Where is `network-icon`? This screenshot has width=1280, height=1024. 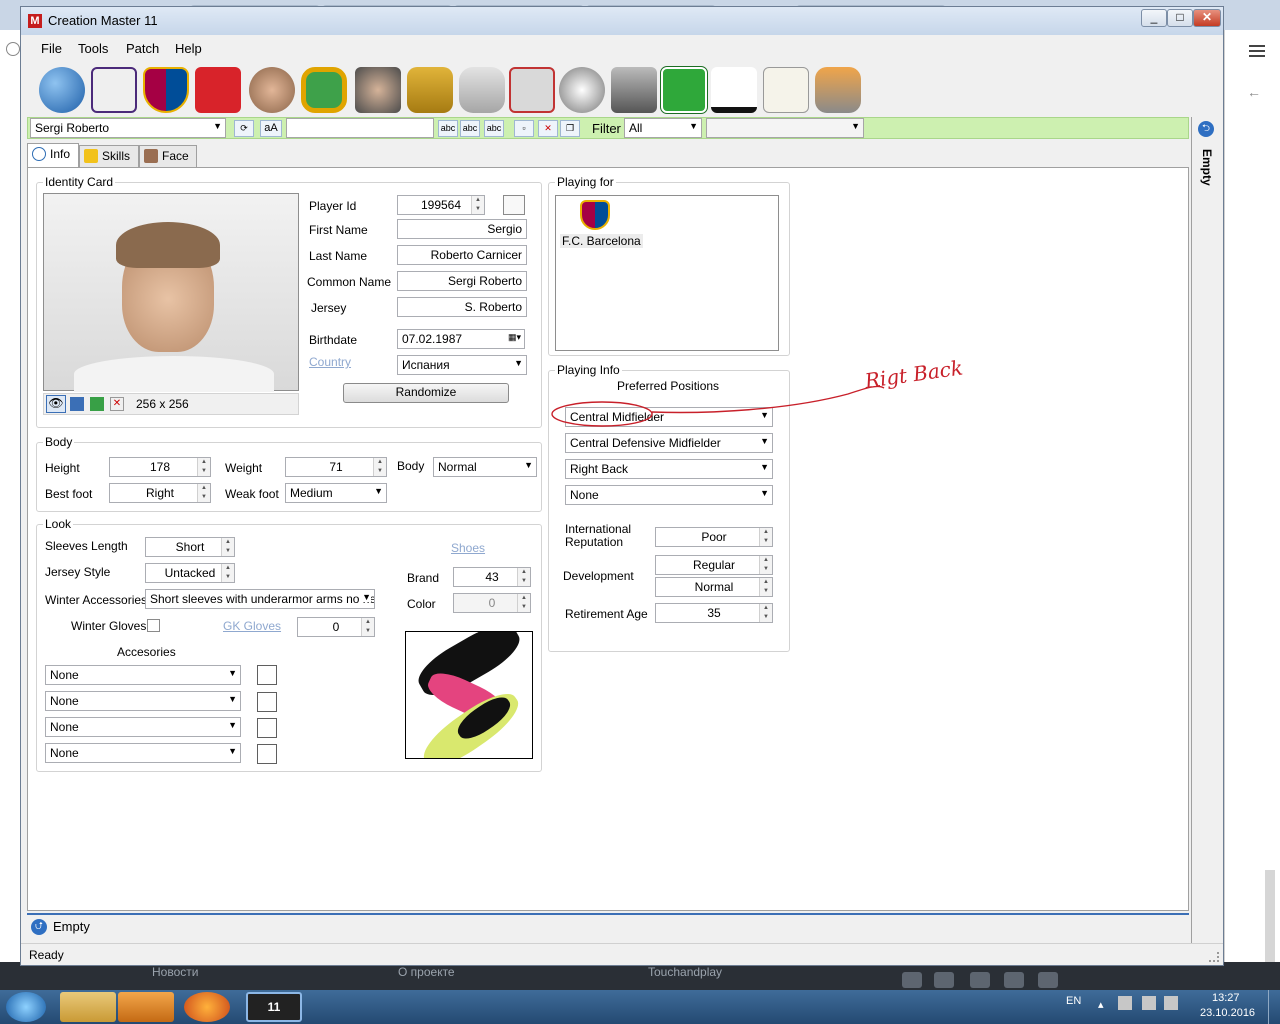 network-icon is located at coordinates (1149, 1003).